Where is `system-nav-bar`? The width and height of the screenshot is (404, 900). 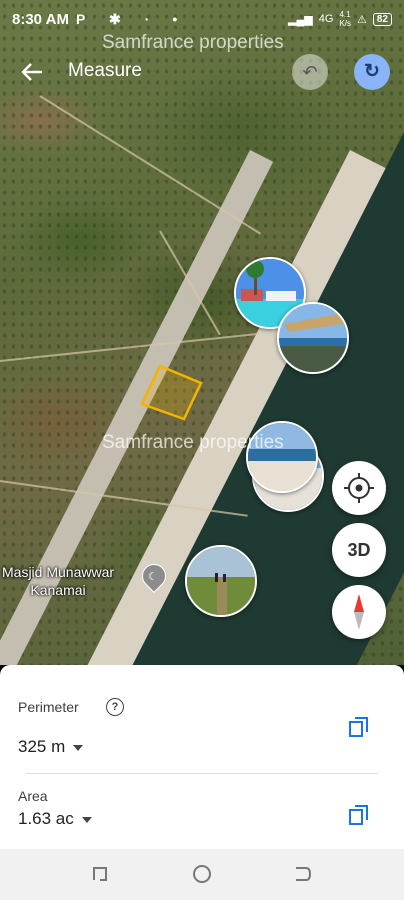 system-nav-bar is located at coordinates (202, 874).